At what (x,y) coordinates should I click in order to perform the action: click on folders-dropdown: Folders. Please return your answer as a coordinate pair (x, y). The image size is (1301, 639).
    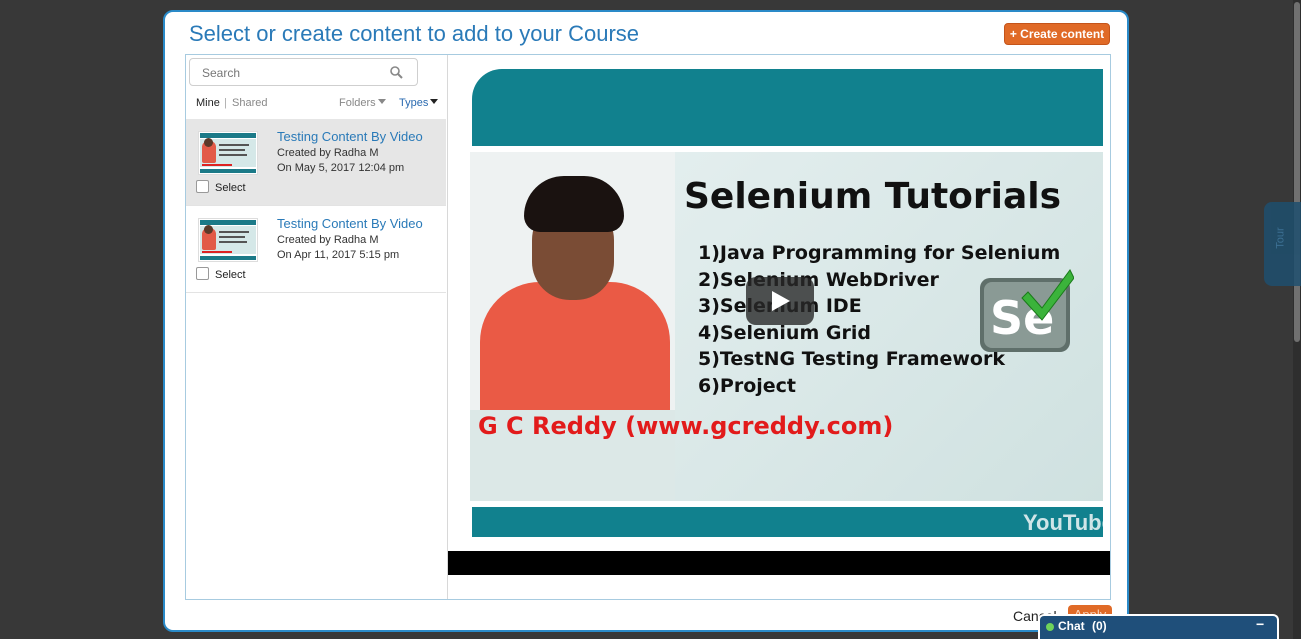
    Looking at the image, I should click on (362, 103).